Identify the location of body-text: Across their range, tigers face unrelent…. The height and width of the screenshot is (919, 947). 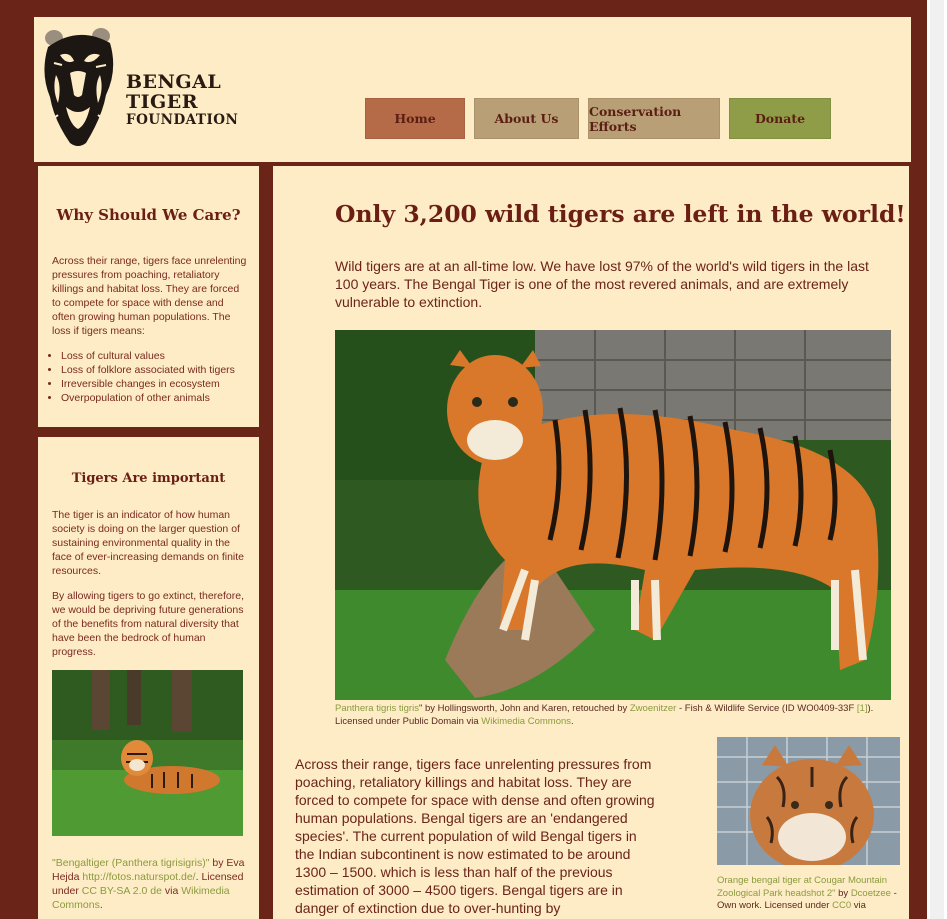
(475, 836).